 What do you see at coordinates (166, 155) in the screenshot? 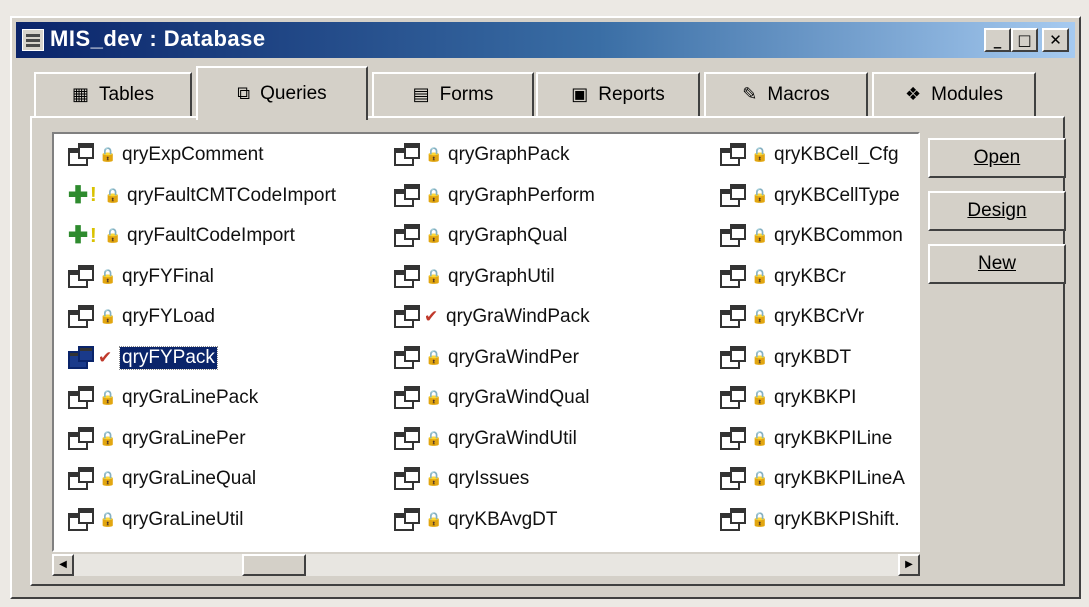
I see `query-item: 🔒 qryExpComment` at bounding box center [166, 155].